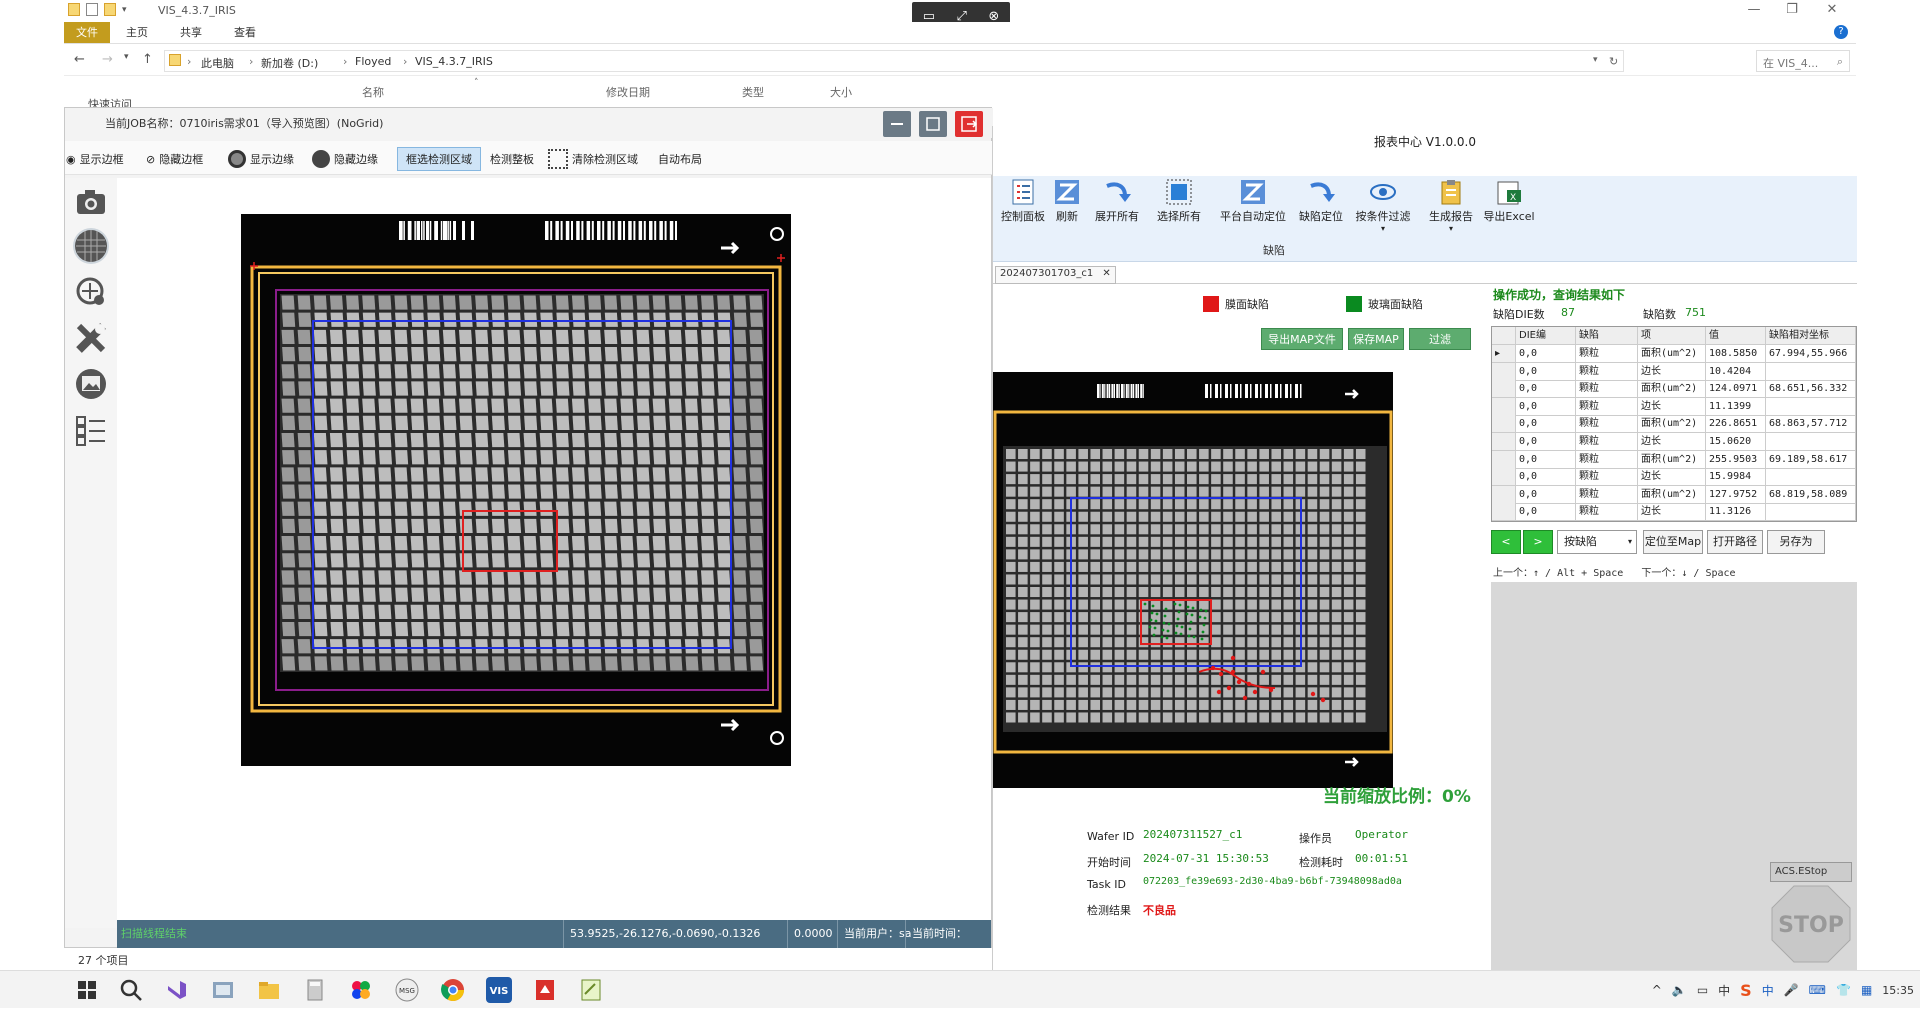  I want to click on expand-all-button: 展开所有, so click(1117, 201).